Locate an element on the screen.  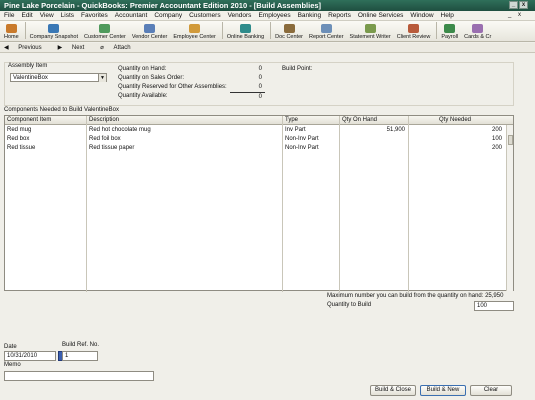
paperclip-icon: ⌀ is located at coordinates (103, 48).